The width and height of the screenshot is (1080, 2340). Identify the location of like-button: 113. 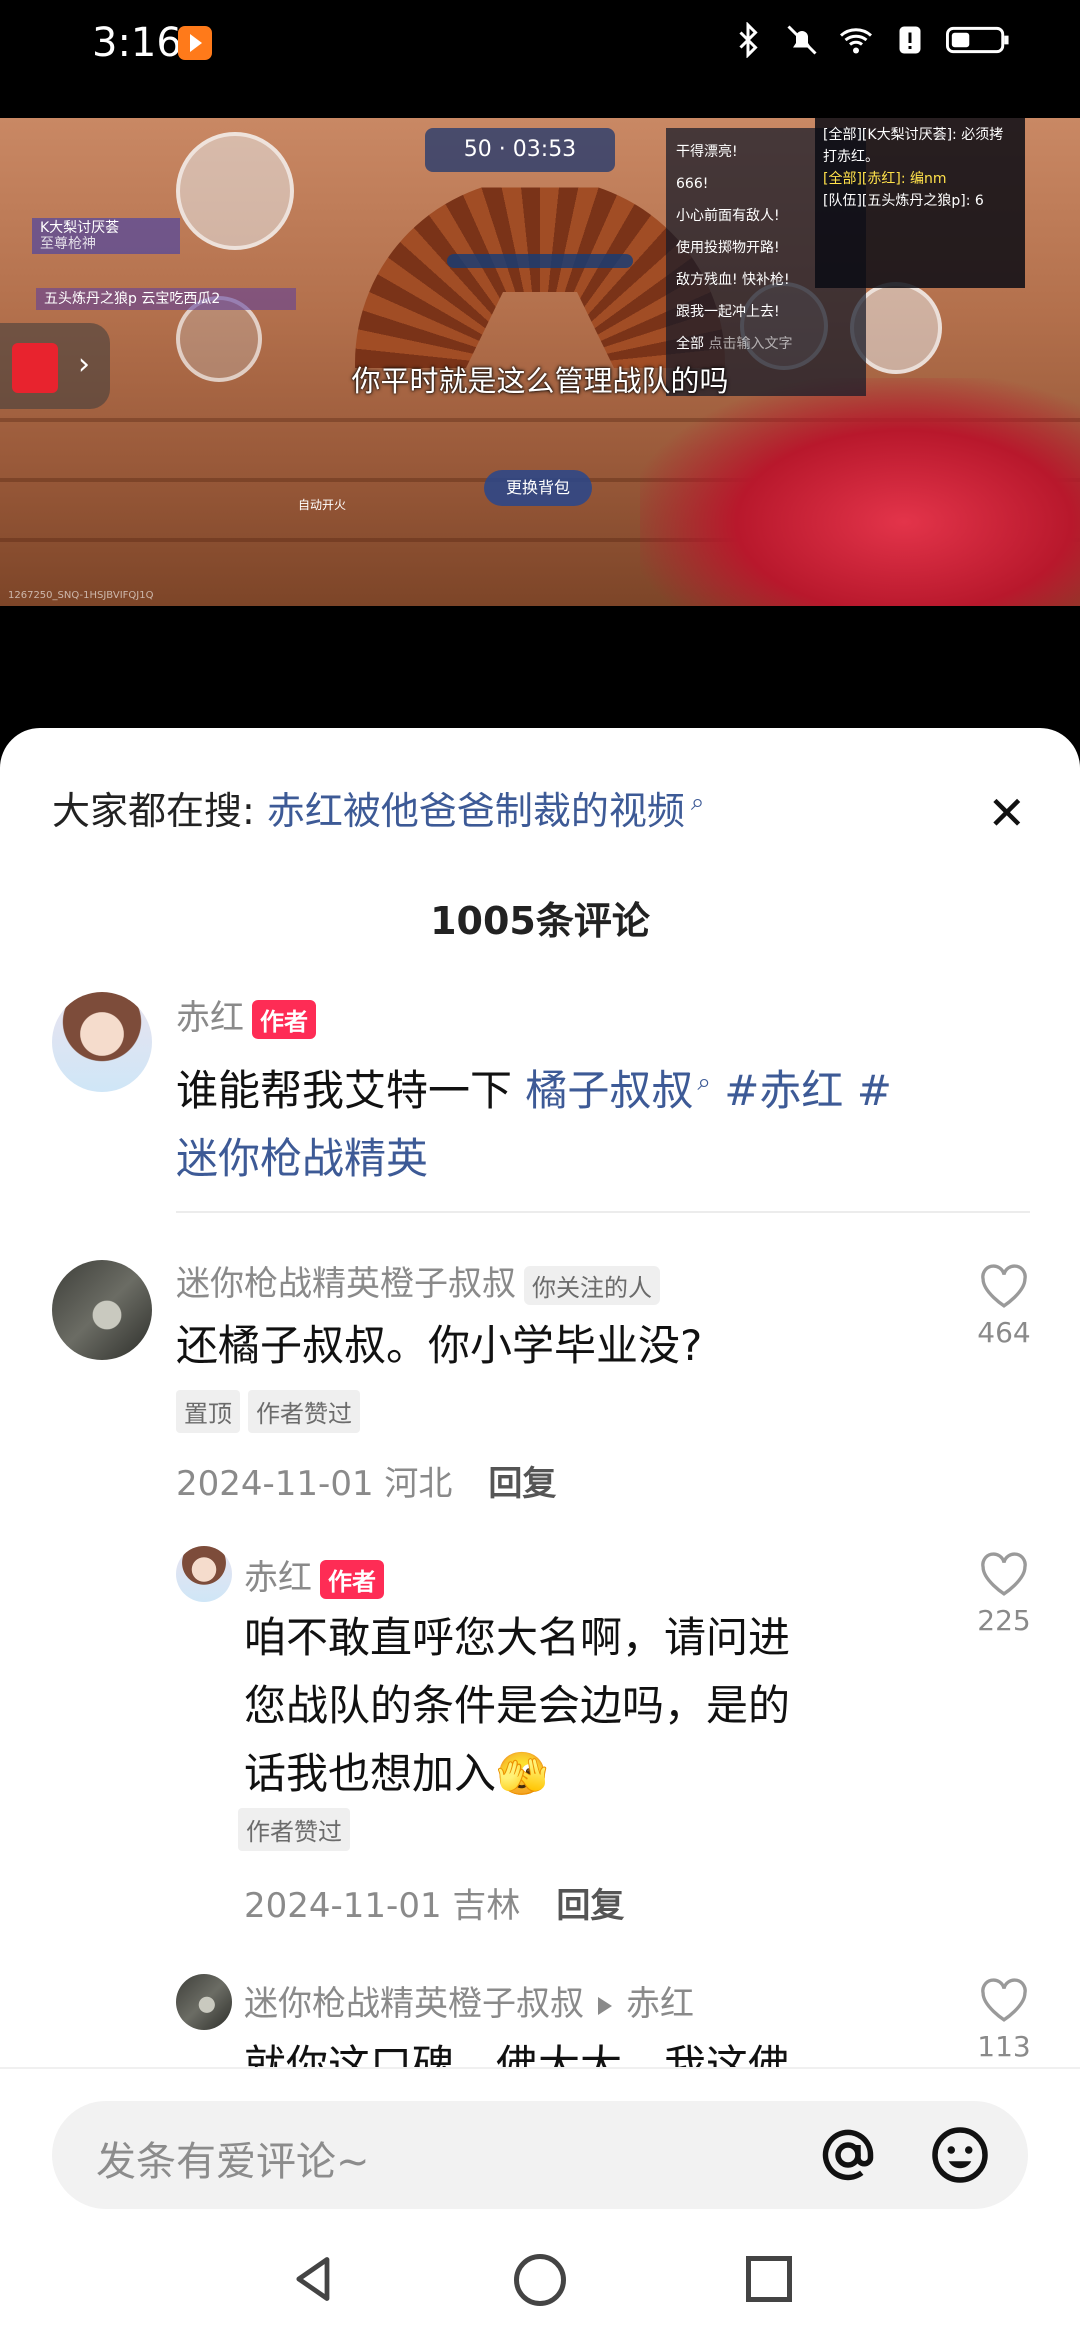
(1004, 2020).